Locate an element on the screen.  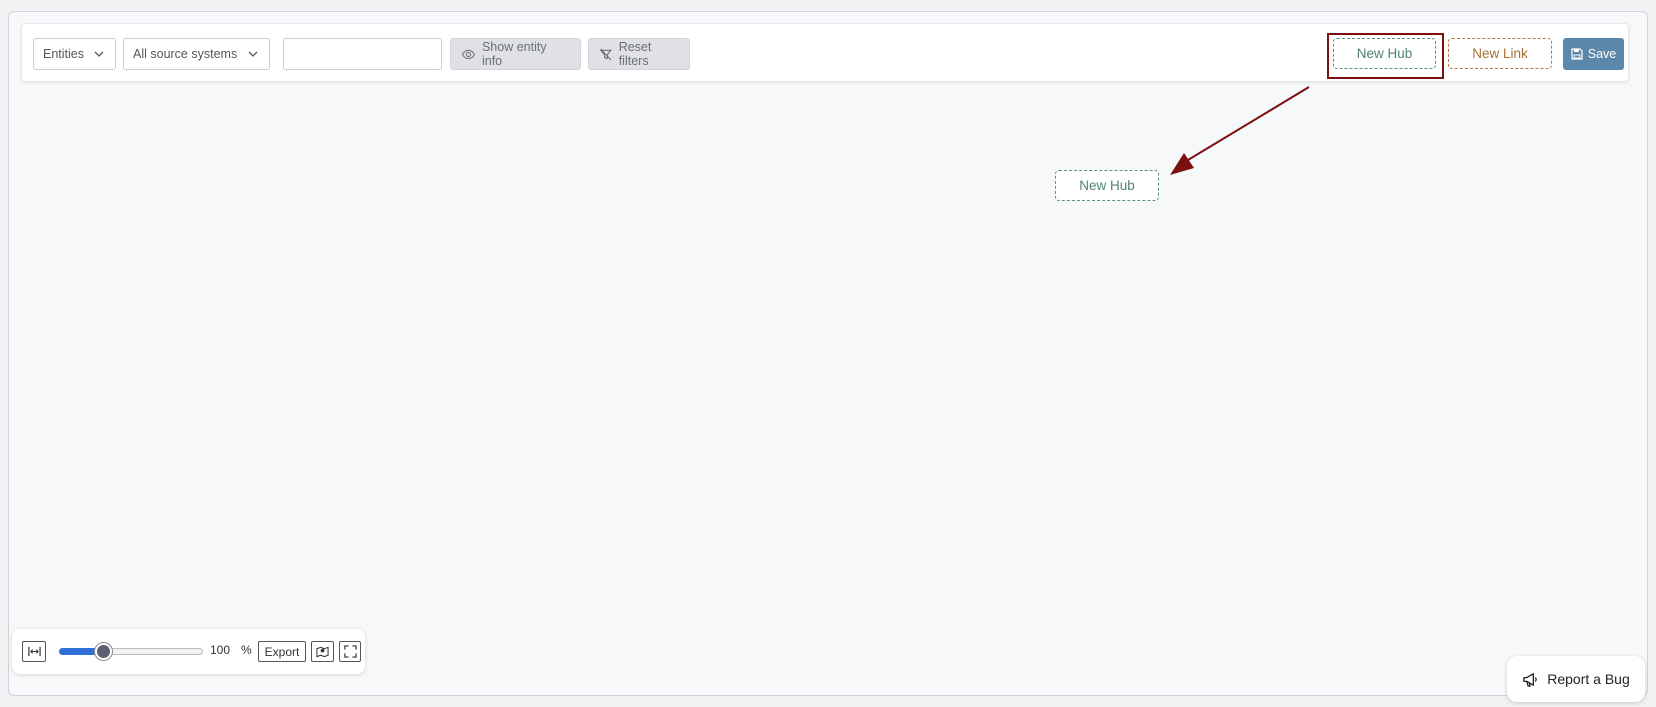
new-hub-button: New Hub is located at coordinates (1384, 53).